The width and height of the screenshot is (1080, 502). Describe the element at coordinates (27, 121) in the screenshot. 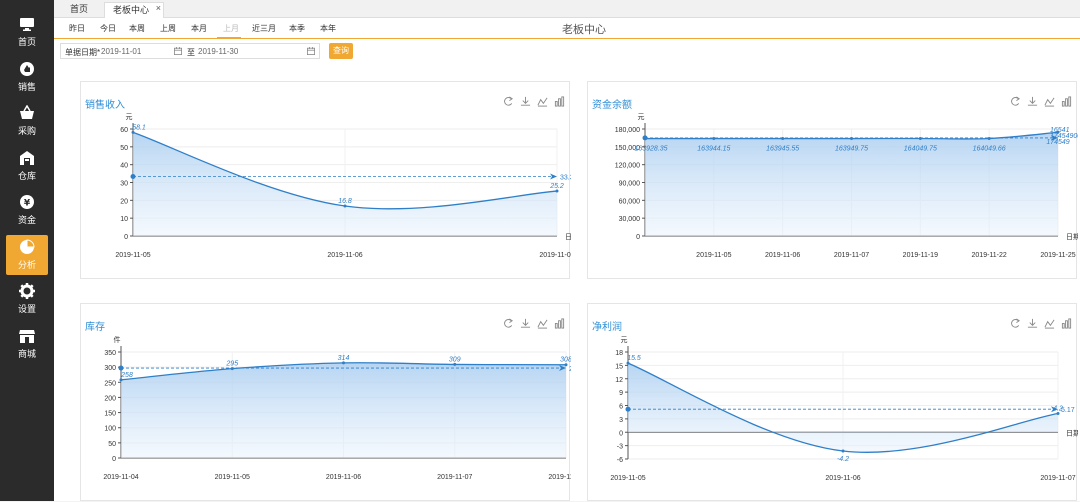

I see `sidebar-item-2: 采购` at that location.